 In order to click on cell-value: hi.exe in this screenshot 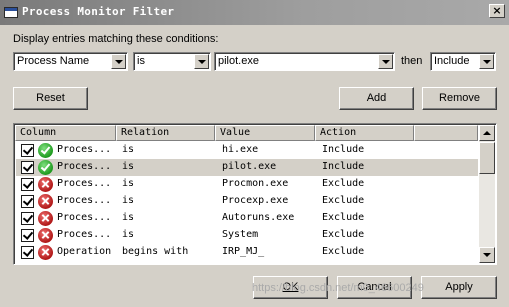, I will do `click(240, 149)`.